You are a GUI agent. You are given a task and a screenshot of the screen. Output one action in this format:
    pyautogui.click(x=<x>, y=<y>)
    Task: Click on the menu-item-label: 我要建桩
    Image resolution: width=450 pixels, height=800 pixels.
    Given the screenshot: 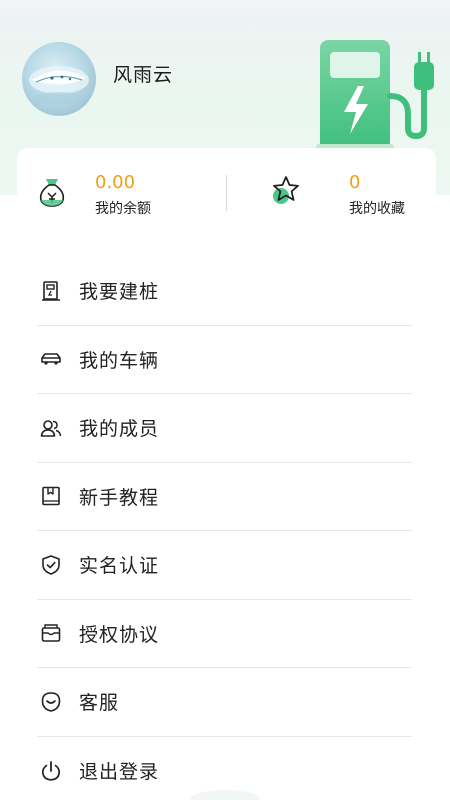 What is the action you would take?
    pyautogui.click(x=119, y=292)
    